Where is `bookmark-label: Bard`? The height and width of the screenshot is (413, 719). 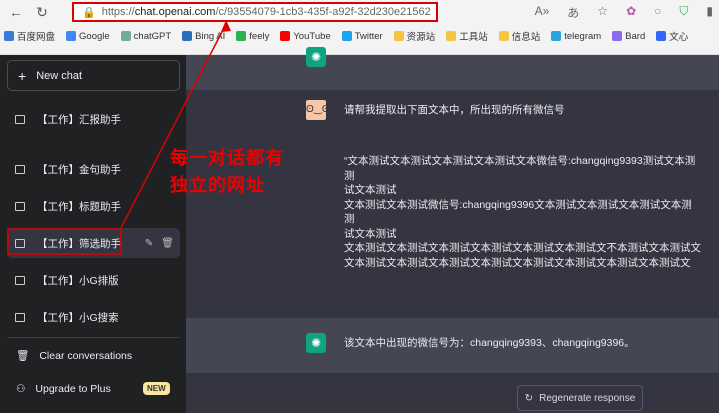 bookmark-label: Bard is located at coordinates (635, 36).